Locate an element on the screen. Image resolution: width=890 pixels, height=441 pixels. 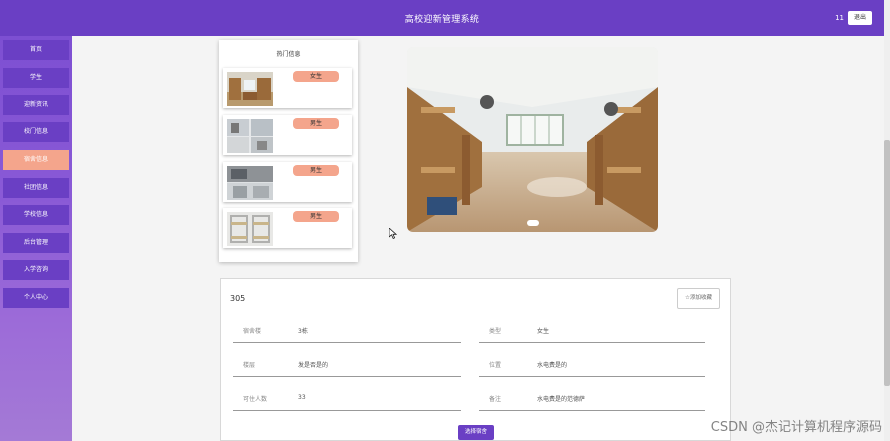
field-label: 楼层 is located at coordinates (249, 365).